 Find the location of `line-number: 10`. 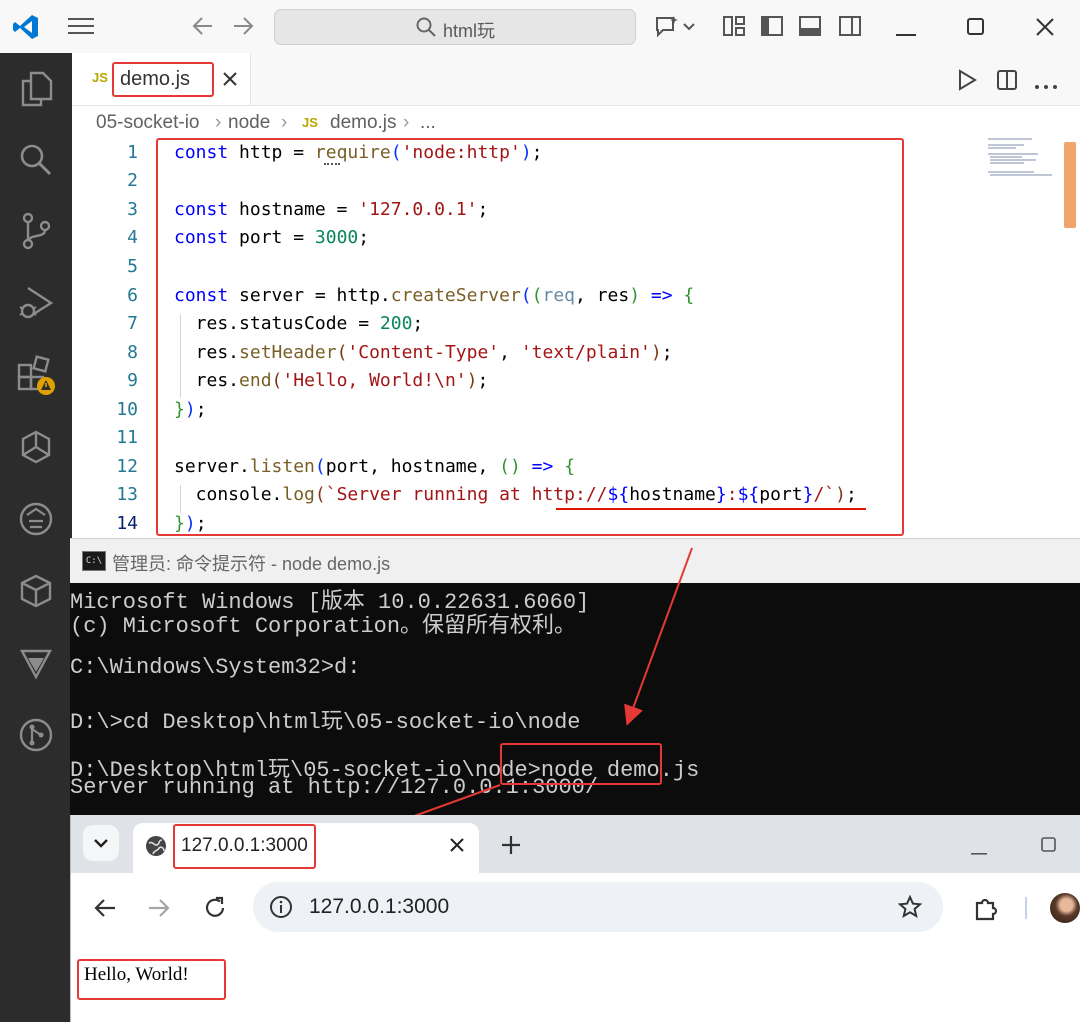

line-number: 10 is located at coordinates (127, 409).